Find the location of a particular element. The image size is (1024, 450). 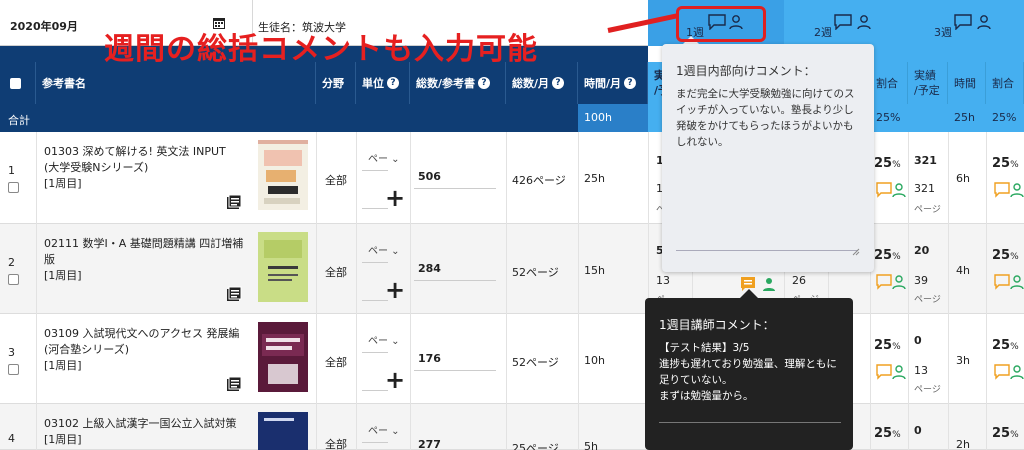

week-2-header: 2週 is located at coordinates (844, 23).